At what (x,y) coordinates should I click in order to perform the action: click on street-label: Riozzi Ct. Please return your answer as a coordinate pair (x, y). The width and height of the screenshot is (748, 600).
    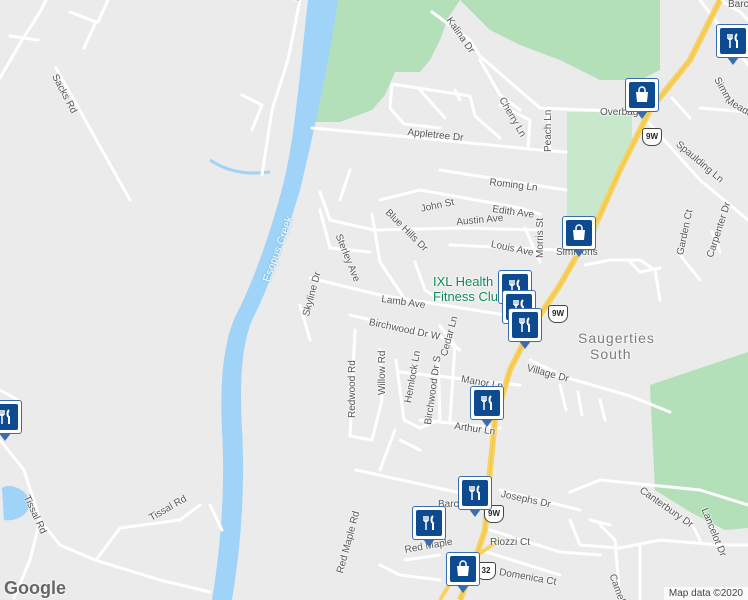
    Looking at the image, I should click on (510, 542).